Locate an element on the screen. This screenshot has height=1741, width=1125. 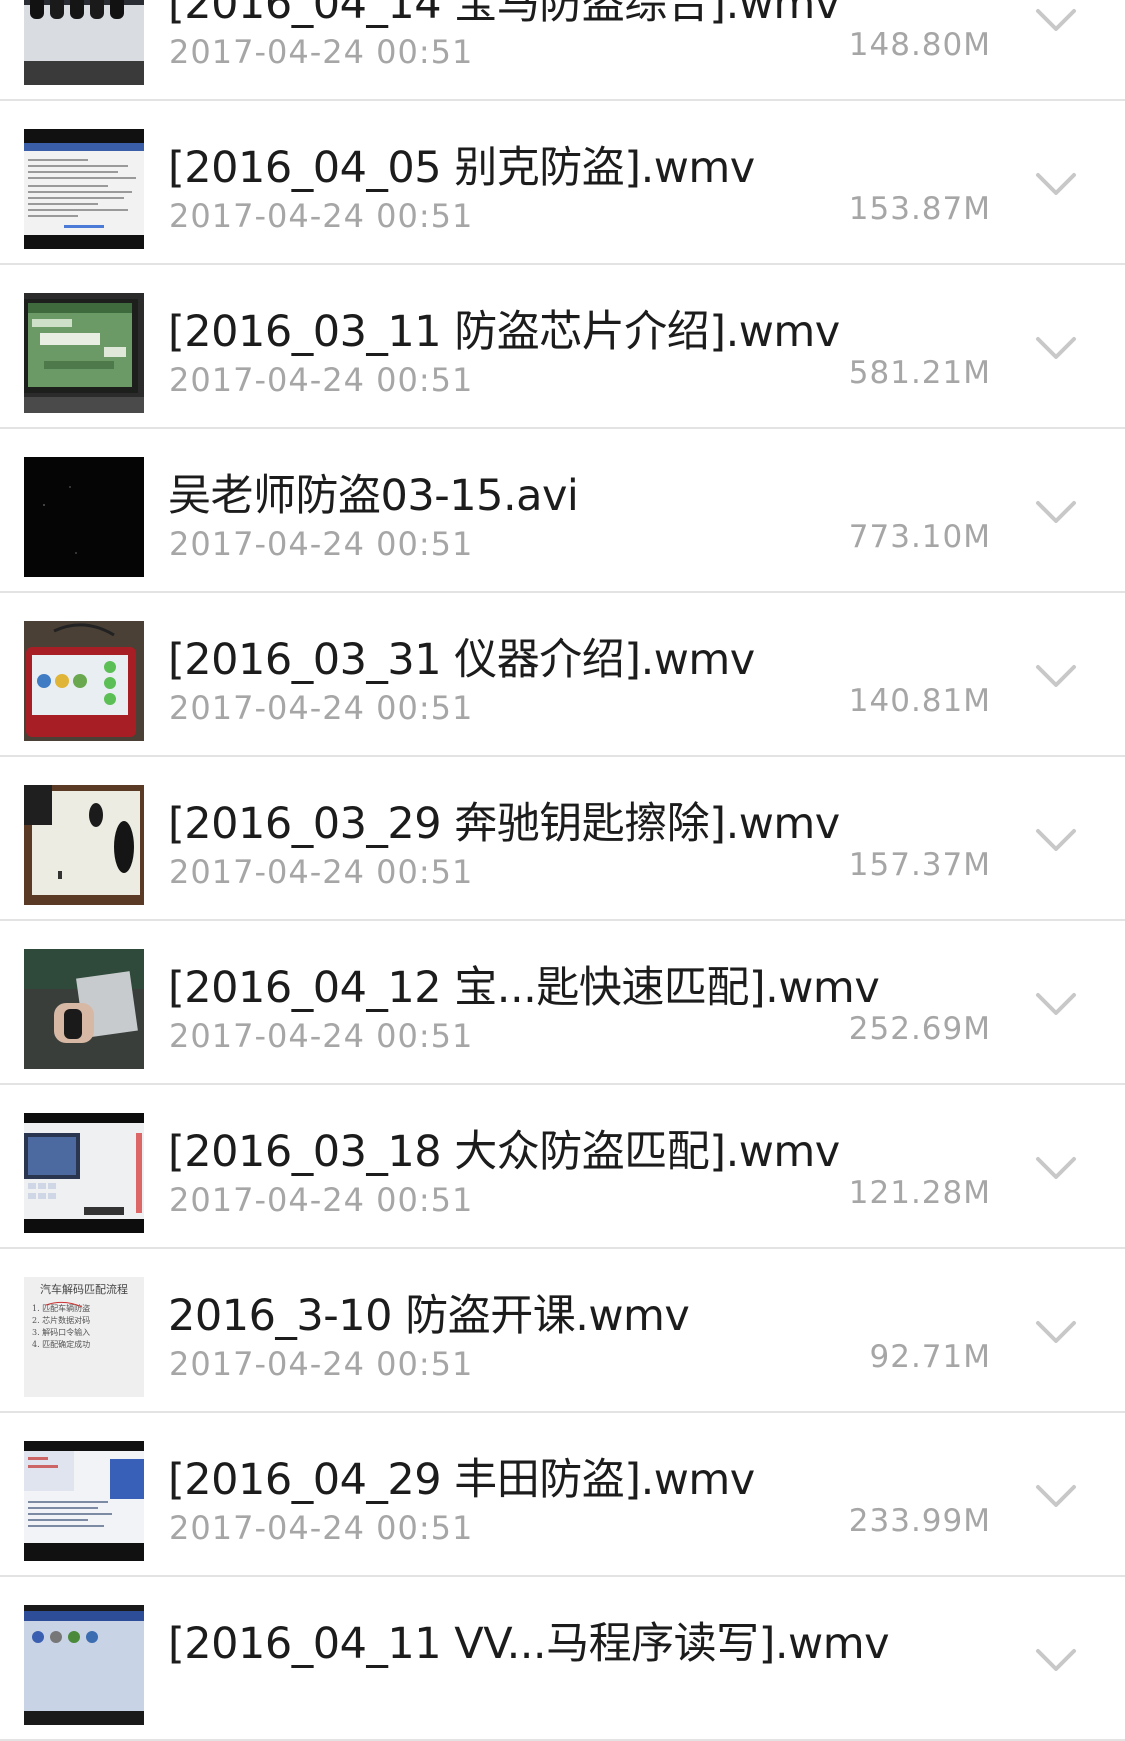
slide-line: 3. 解码口令输入 is located at coordinates (61, 1332).